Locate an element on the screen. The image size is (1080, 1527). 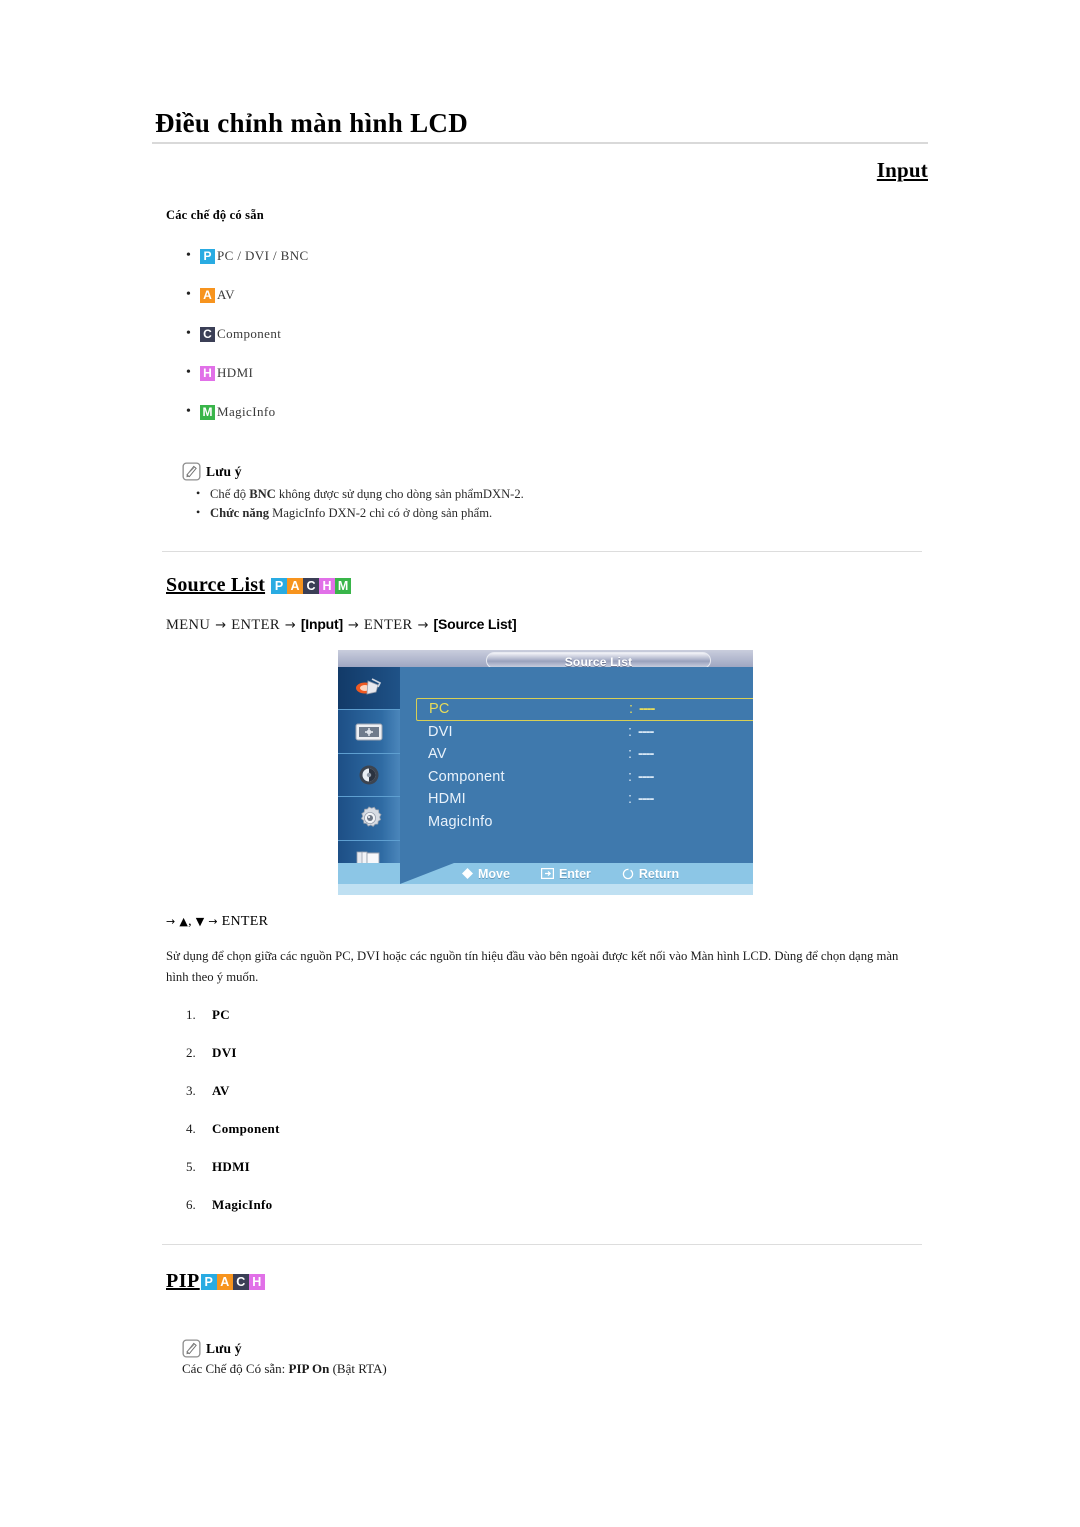
list-label: Component is located at coordinates (246, 1128).